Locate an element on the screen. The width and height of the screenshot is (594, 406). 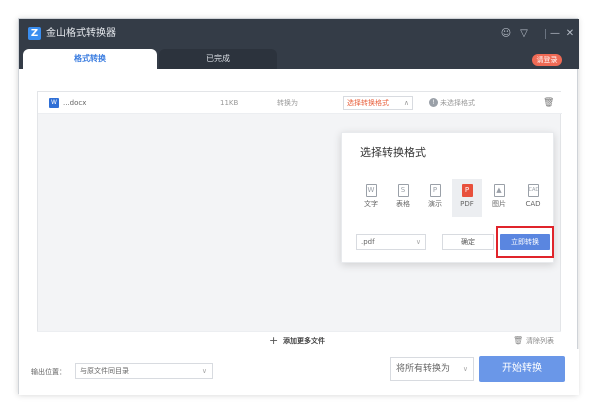
format-label: 图片 is located at coordinates (499, 204).